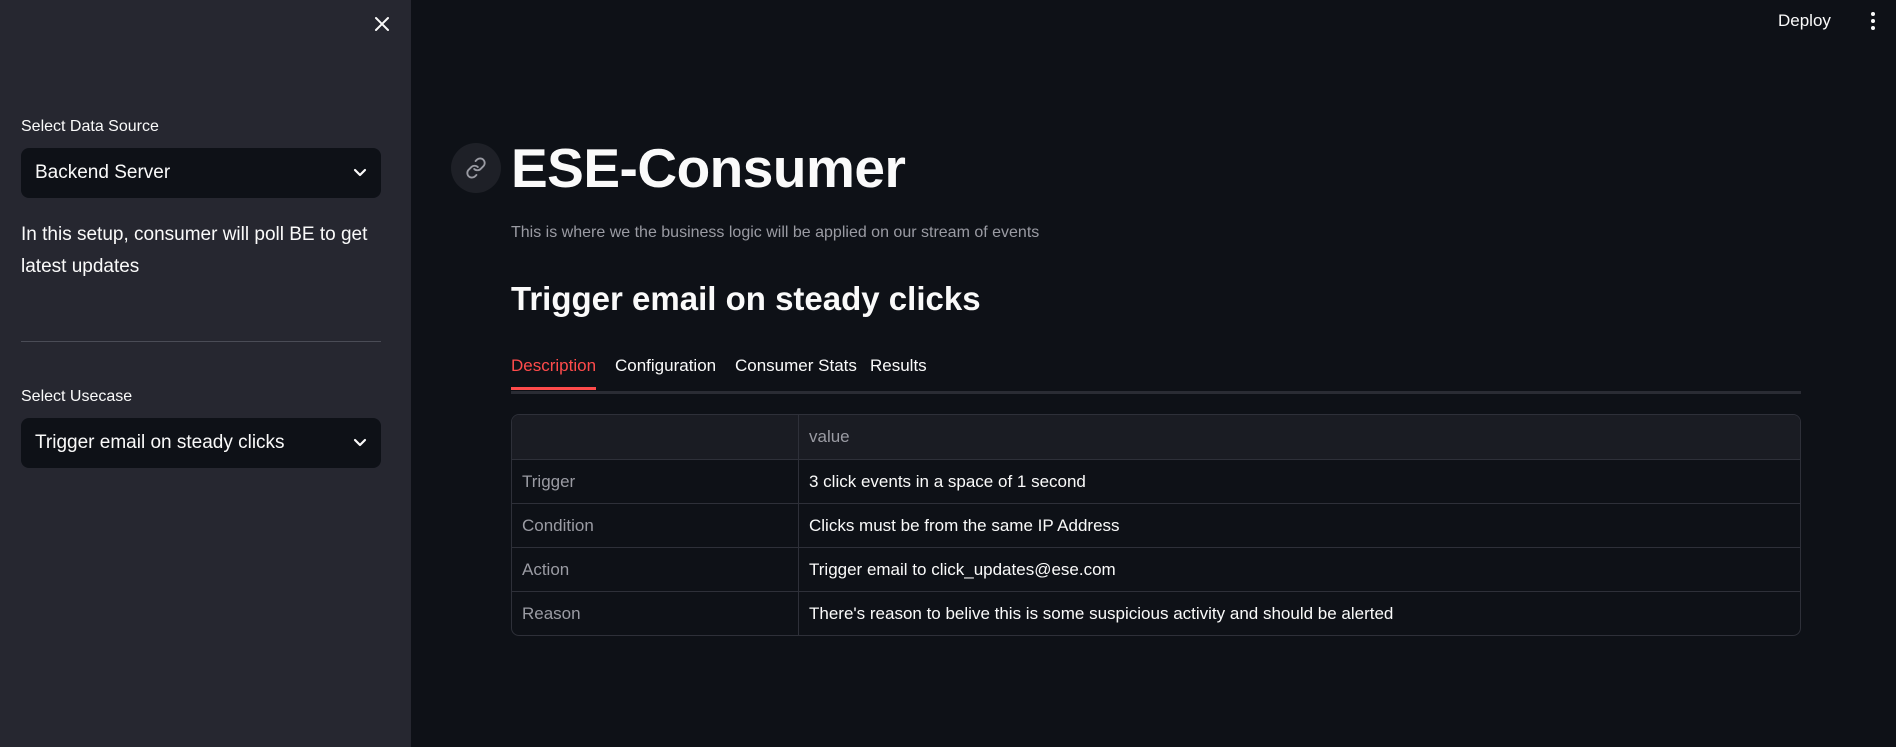 This screenshot has width=1896, height=747. I want to click on title-anchor-link, so click(476, 168).